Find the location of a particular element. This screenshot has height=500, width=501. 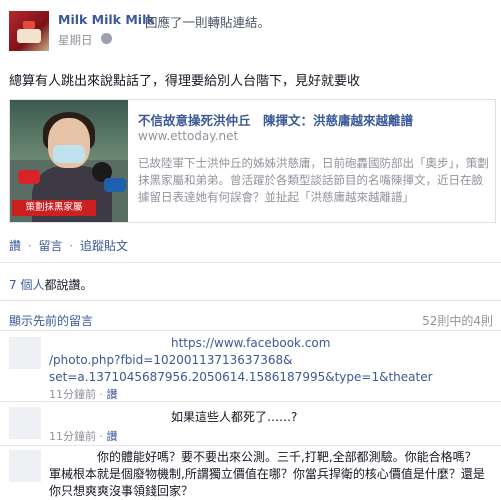

like-button: 讚 is located at coordinates (15, 246).